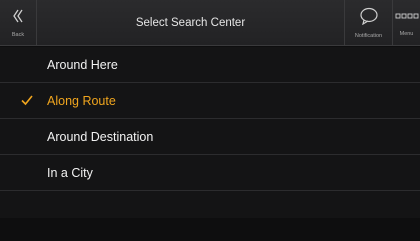 This screenshot has height=241, width=420. Describe the element at coordinates (369, 18) in the screenshot. I see `speech-bubble-icon` at that location.